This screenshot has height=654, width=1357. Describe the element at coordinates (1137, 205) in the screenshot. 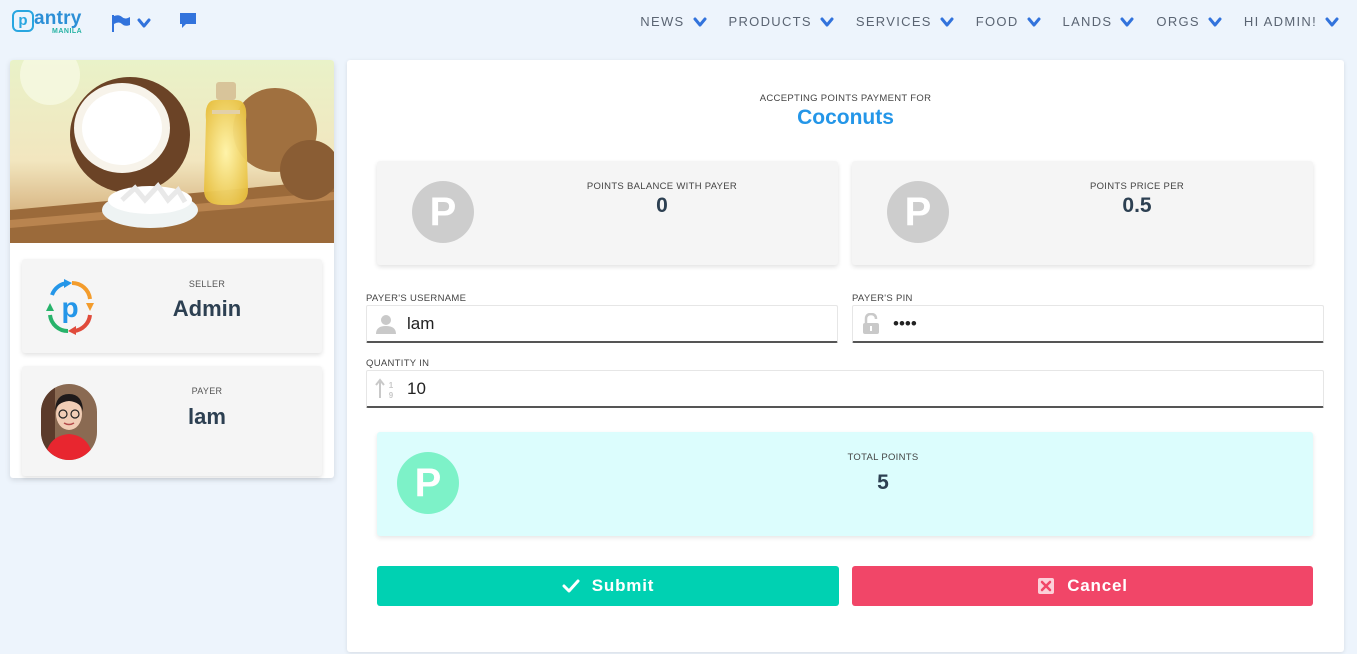

I see `points-price-value: 0.5` at that location.